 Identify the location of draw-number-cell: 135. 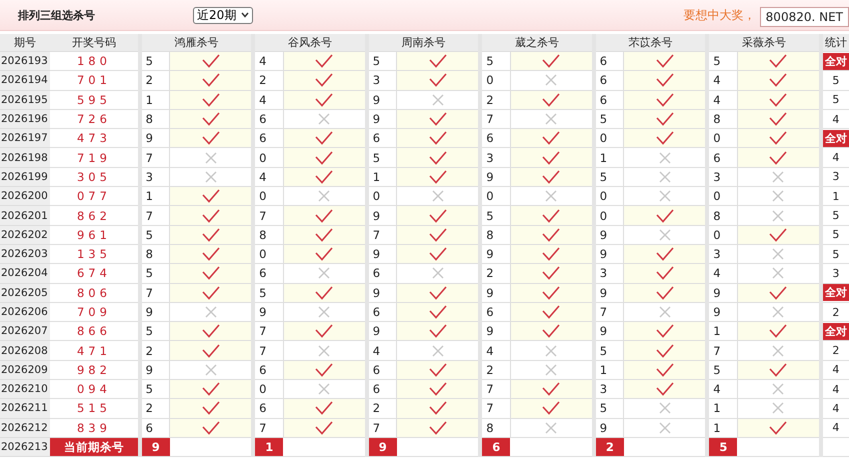
(95, 254).